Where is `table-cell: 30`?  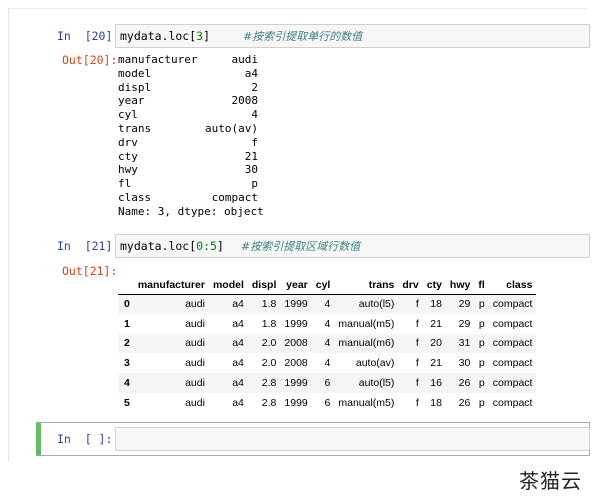
table-cell: 30 is located at coordinates (464, 363).